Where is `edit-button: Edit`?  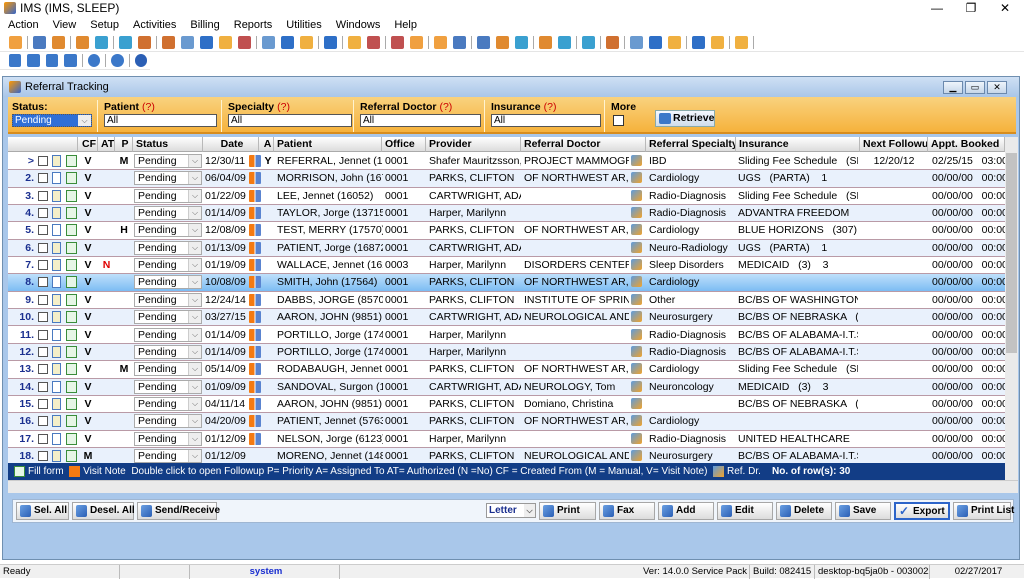
edit-button: Edit is located at coordinates (745, 511).